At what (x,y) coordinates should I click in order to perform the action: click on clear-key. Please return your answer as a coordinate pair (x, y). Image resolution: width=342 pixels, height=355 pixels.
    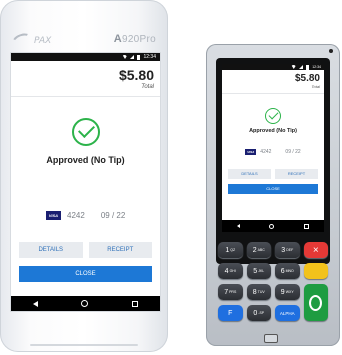
    Looking at the image, I should click on (315, 271).